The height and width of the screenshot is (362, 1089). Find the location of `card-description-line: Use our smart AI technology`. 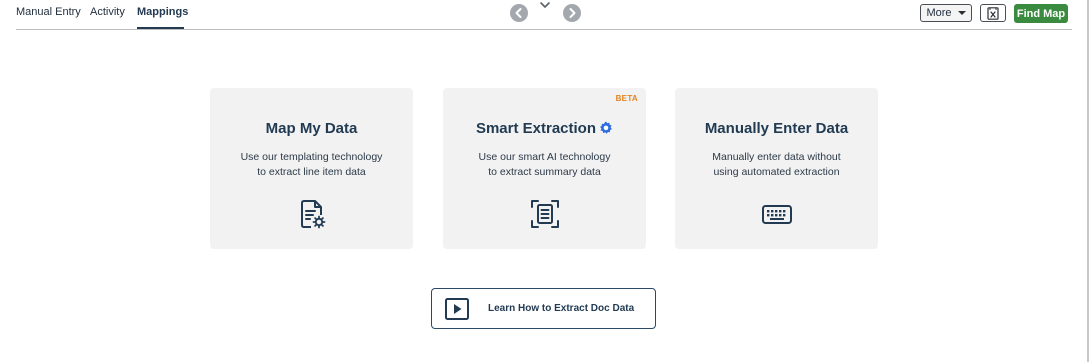

card-description-line: Use our smart AI technology is located at coordinates (544, 157).